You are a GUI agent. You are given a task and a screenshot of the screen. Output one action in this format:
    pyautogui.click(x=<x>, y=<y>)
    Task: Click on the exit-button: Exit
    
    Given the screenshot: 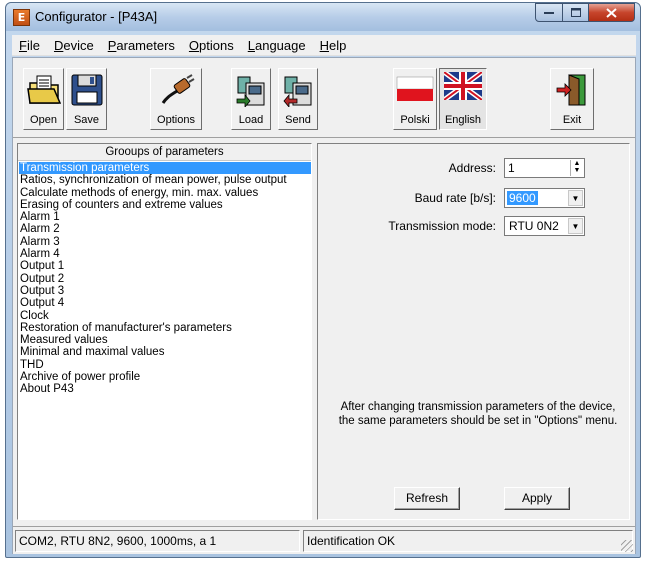 What is the action you would take?
    pyautogui.click(x=572, y=99)
    